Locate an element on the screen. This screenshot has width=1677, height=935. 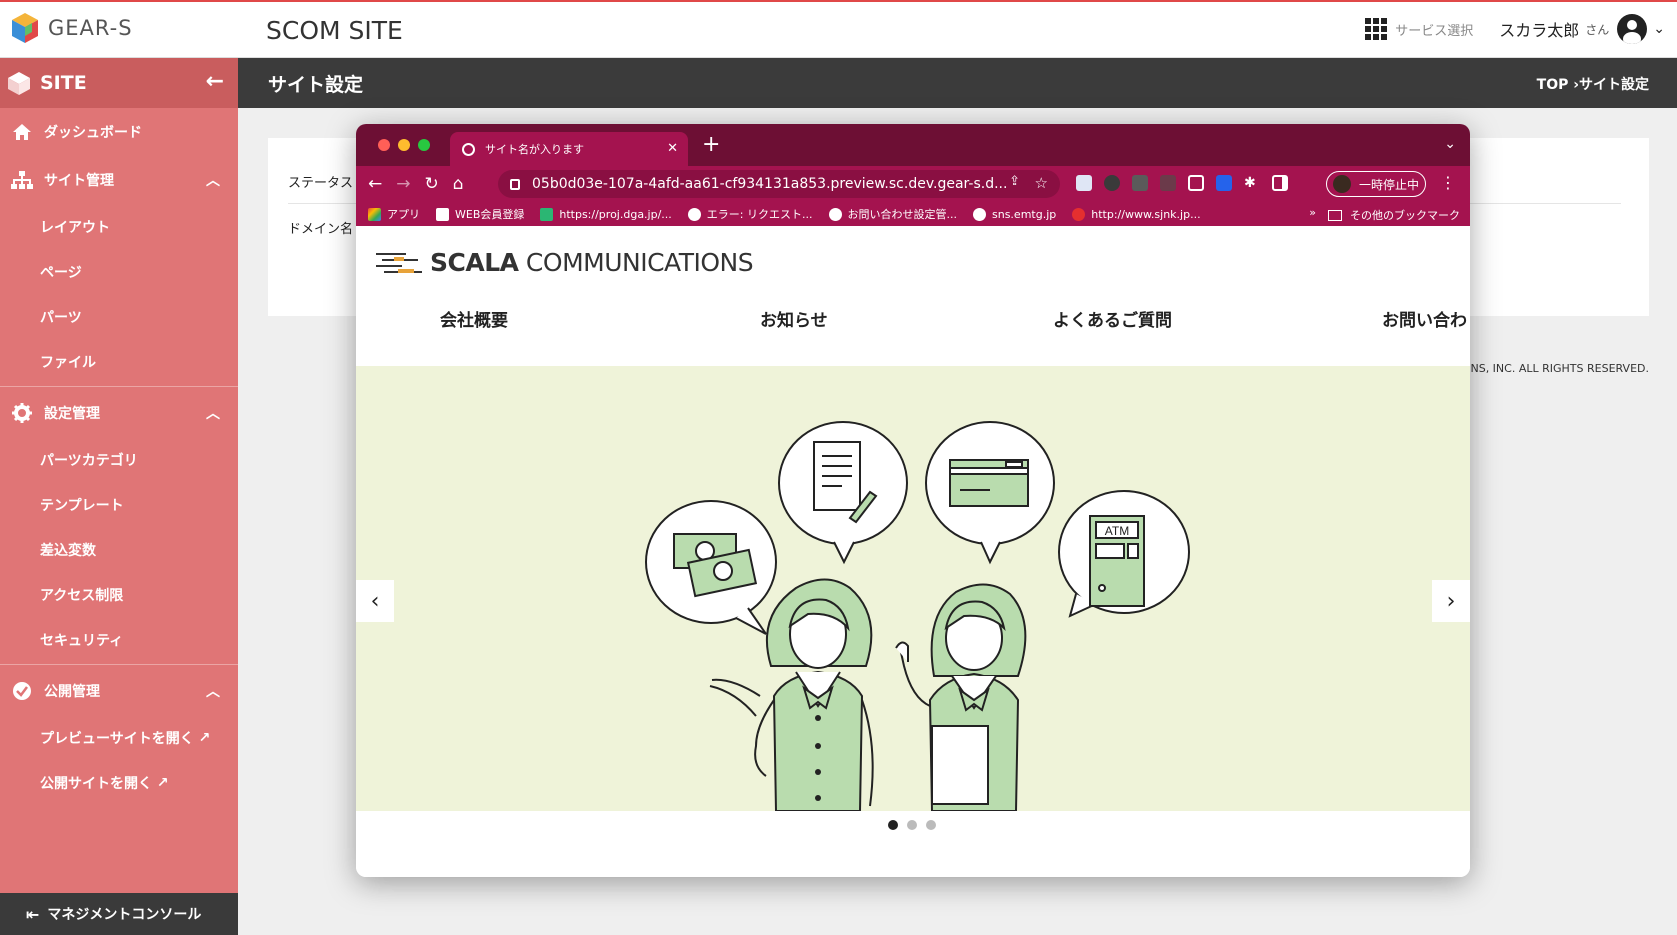
extension-qr-icon is located at coordinates (1140, 183).